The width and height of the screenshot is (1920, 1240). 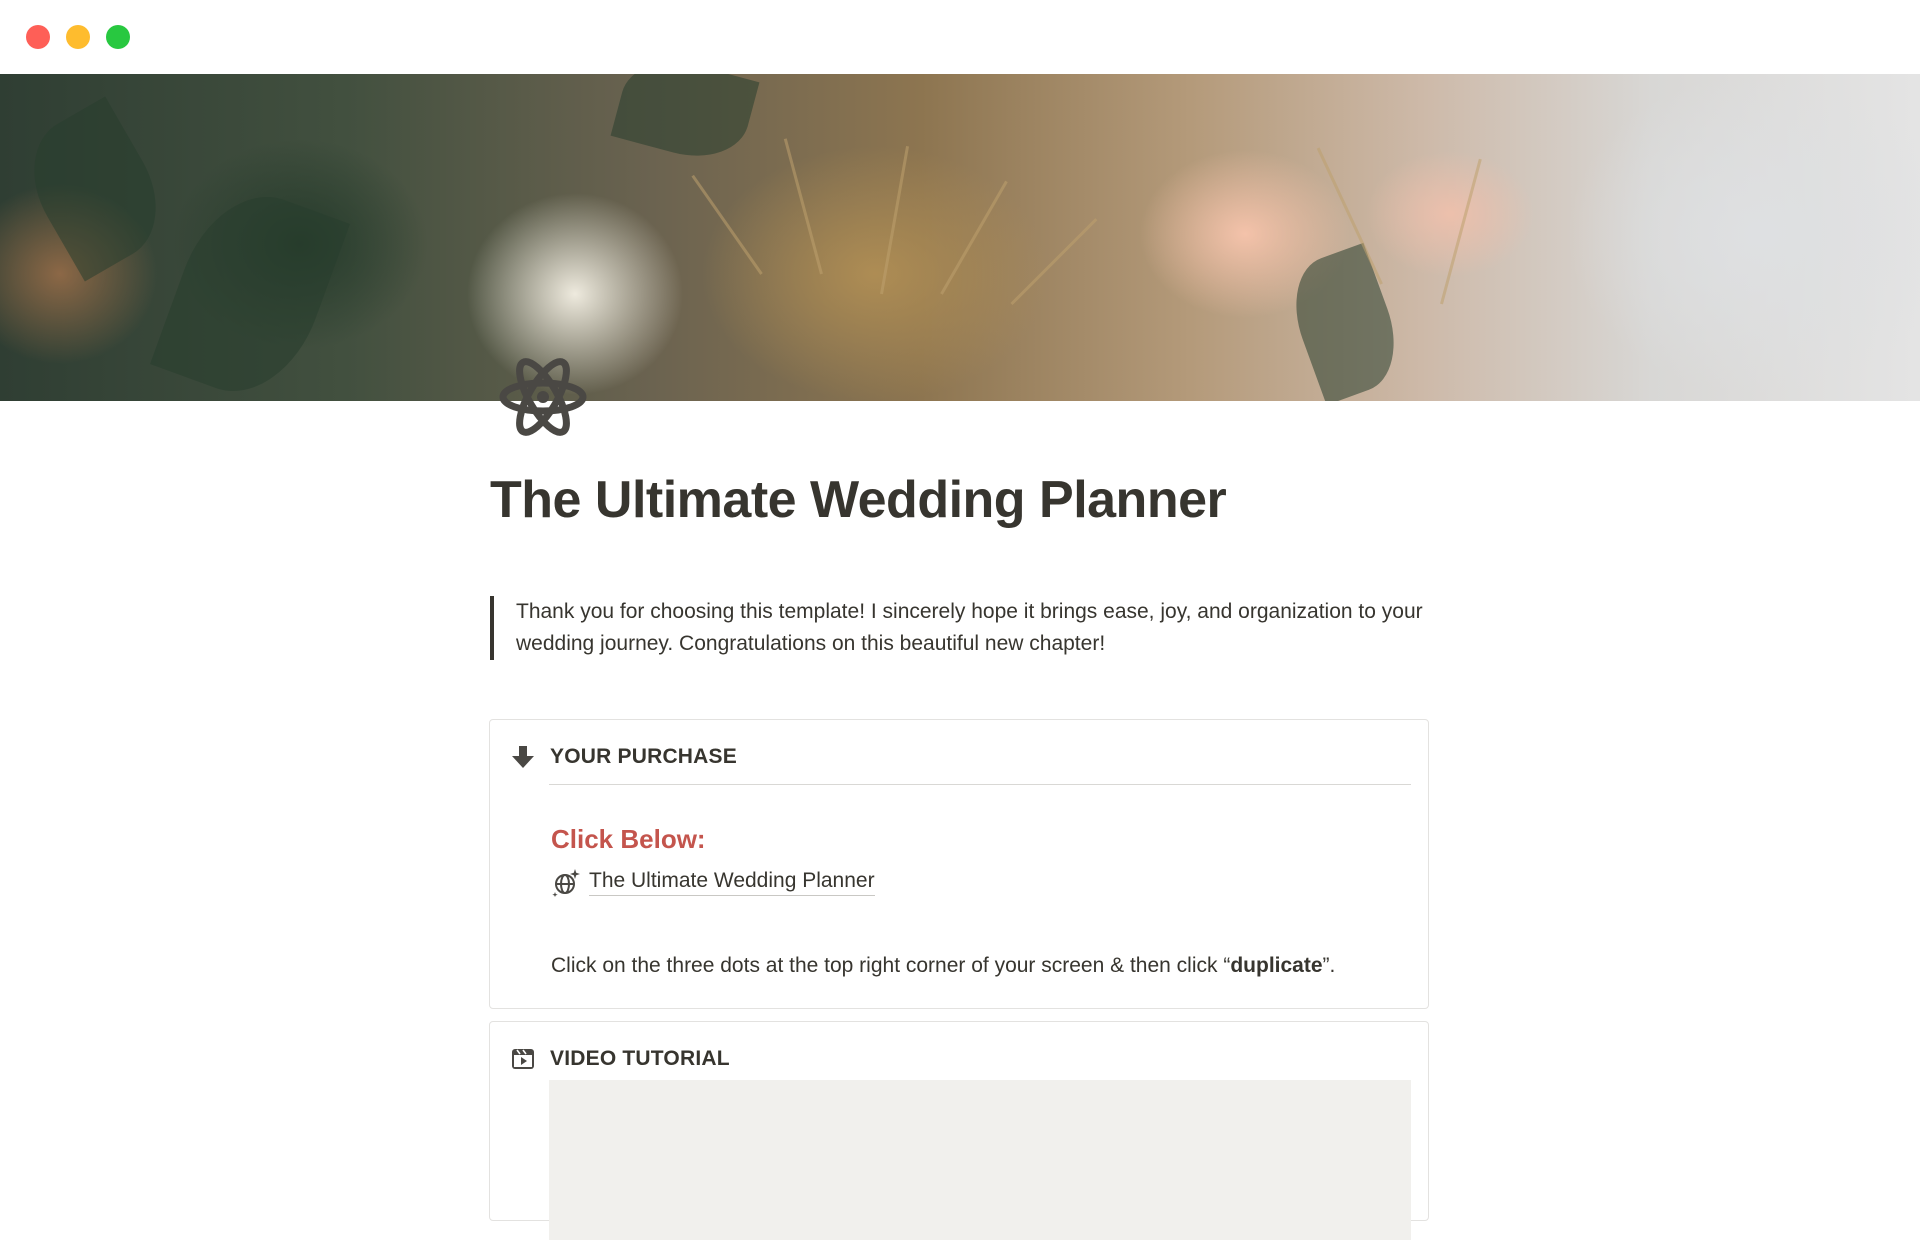 What do you see at coordinates (38, 37) in the screenshot?
I see `close-window-button` at bounding box center [38, 37].